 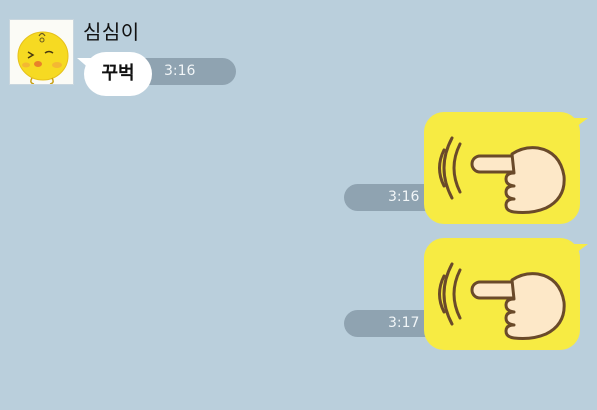 I want to click on incoming-message-bubble: 꾸벅, so click(x=118, y=74).